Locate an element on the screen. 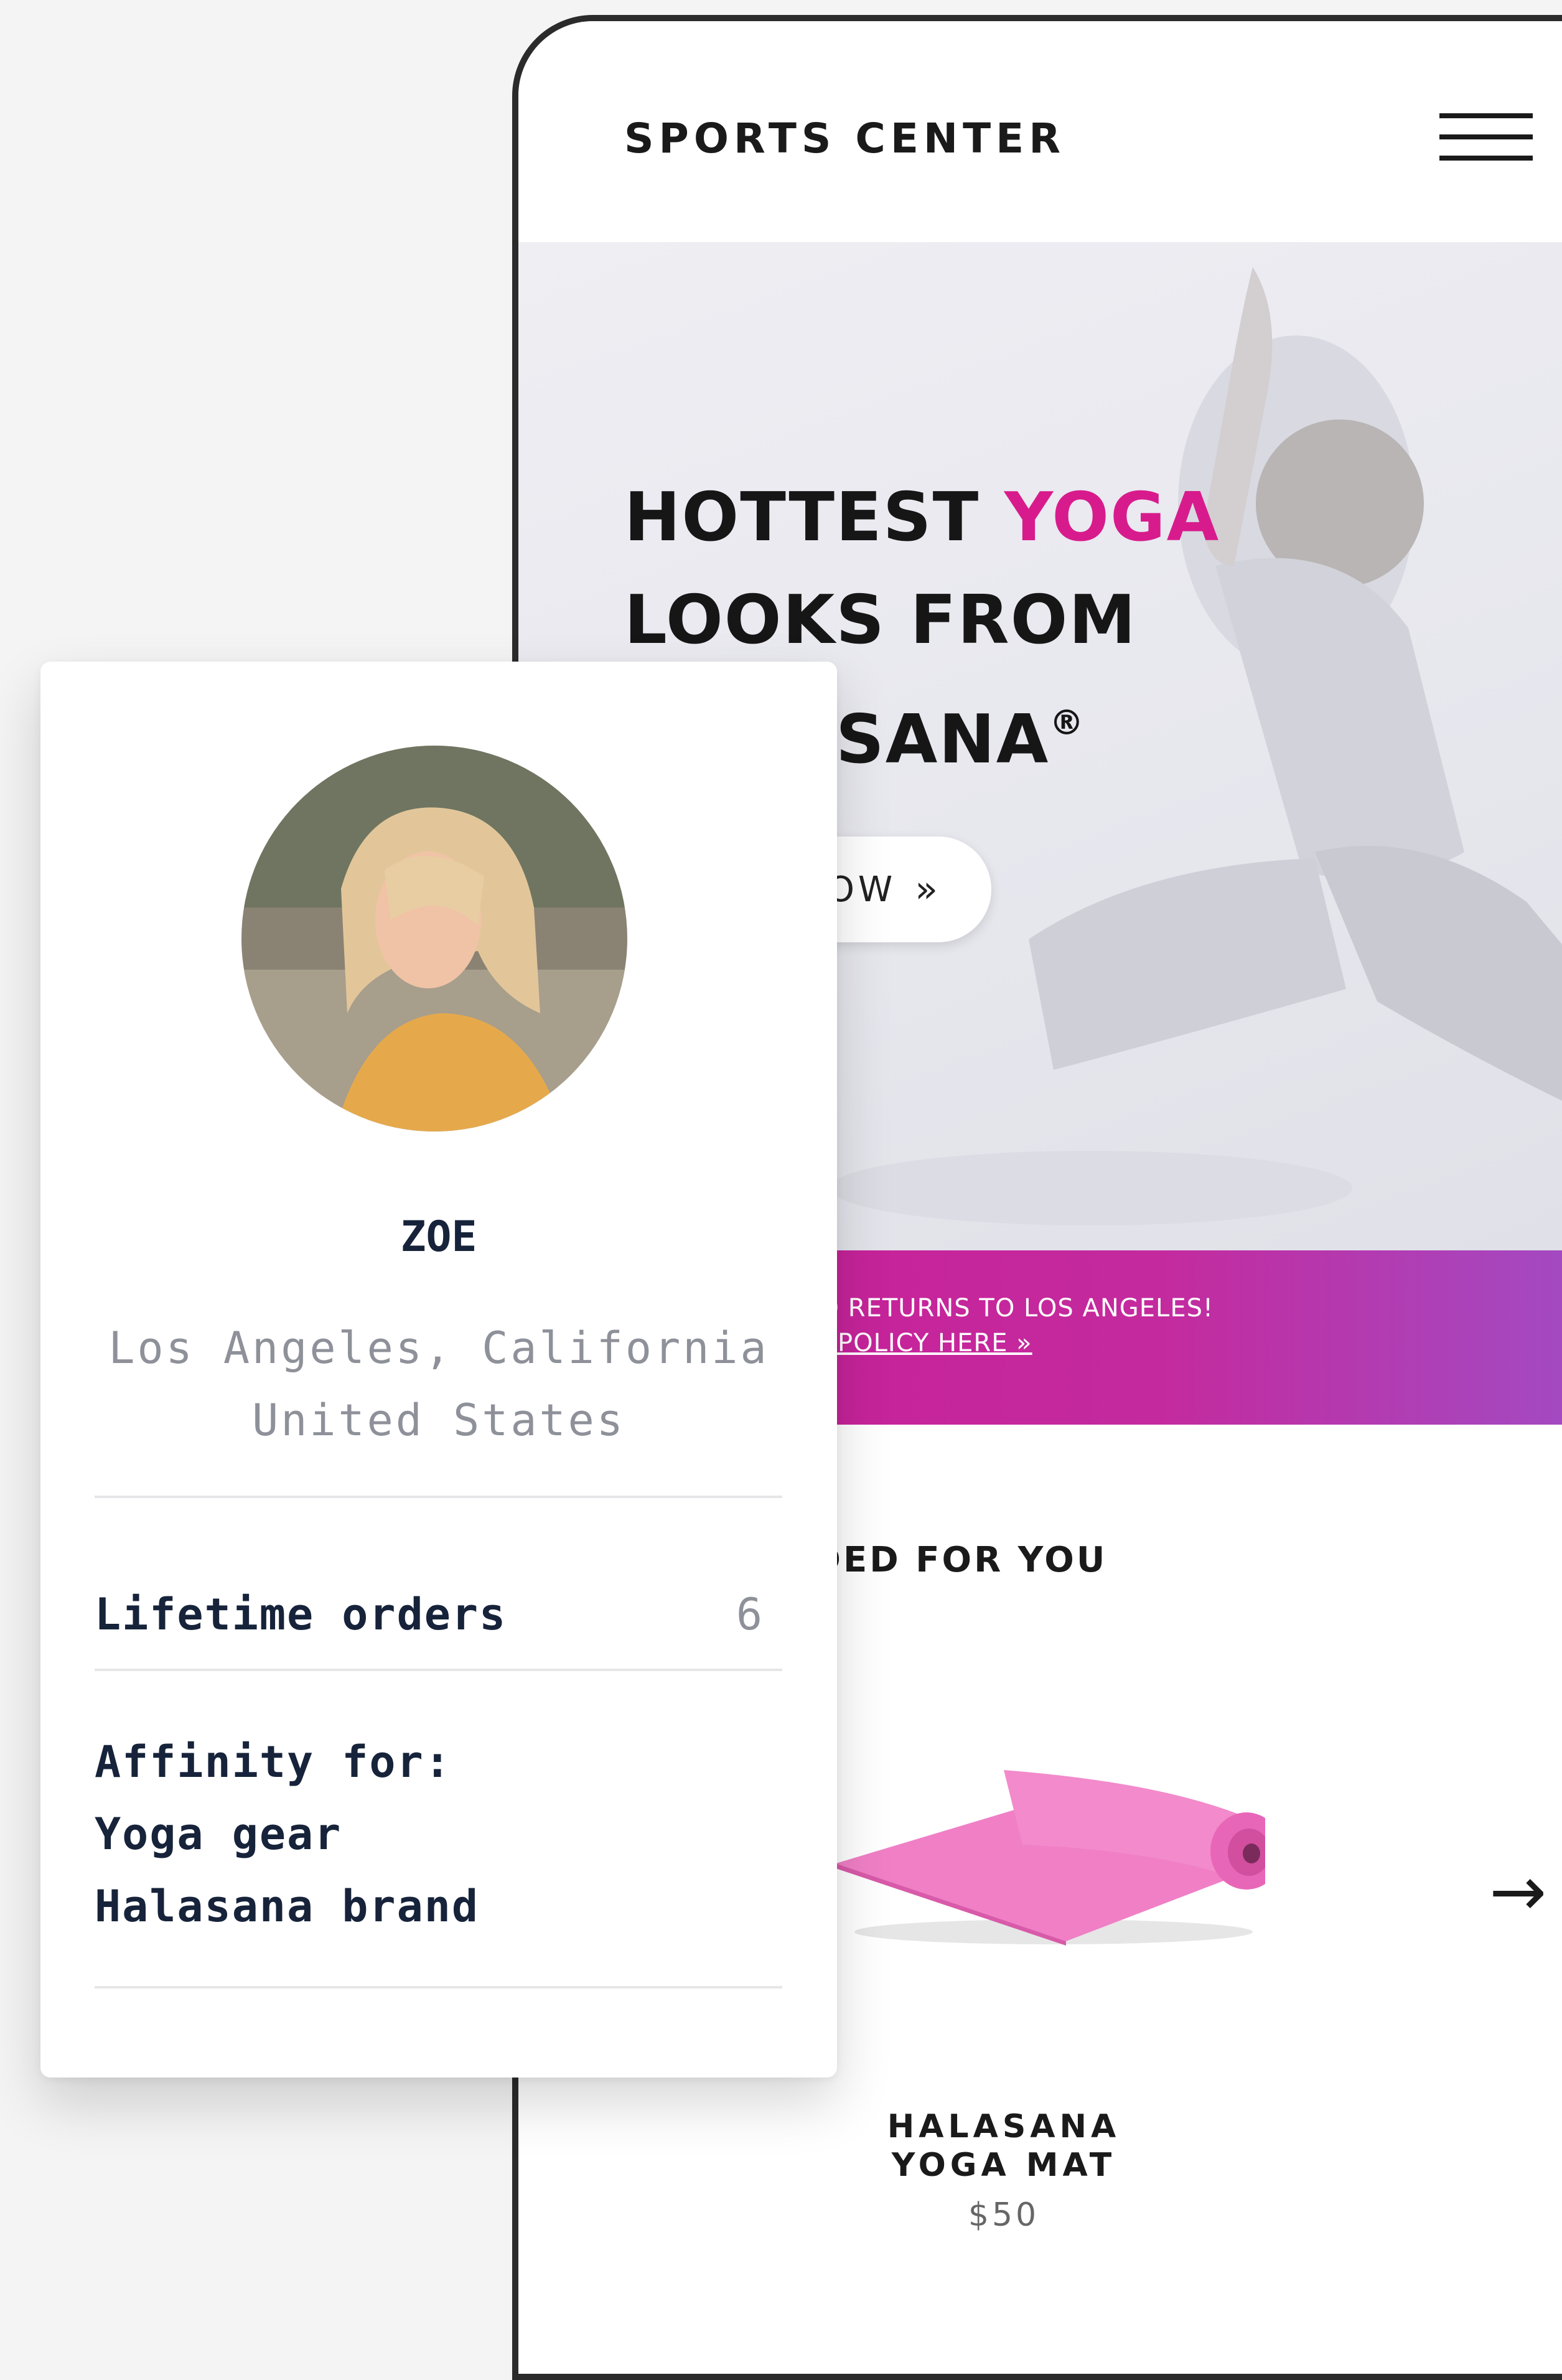 The height and width of the screenshot is (2380, 1562). double-chevron-right-icon: » is located at coordinates (928, 890).